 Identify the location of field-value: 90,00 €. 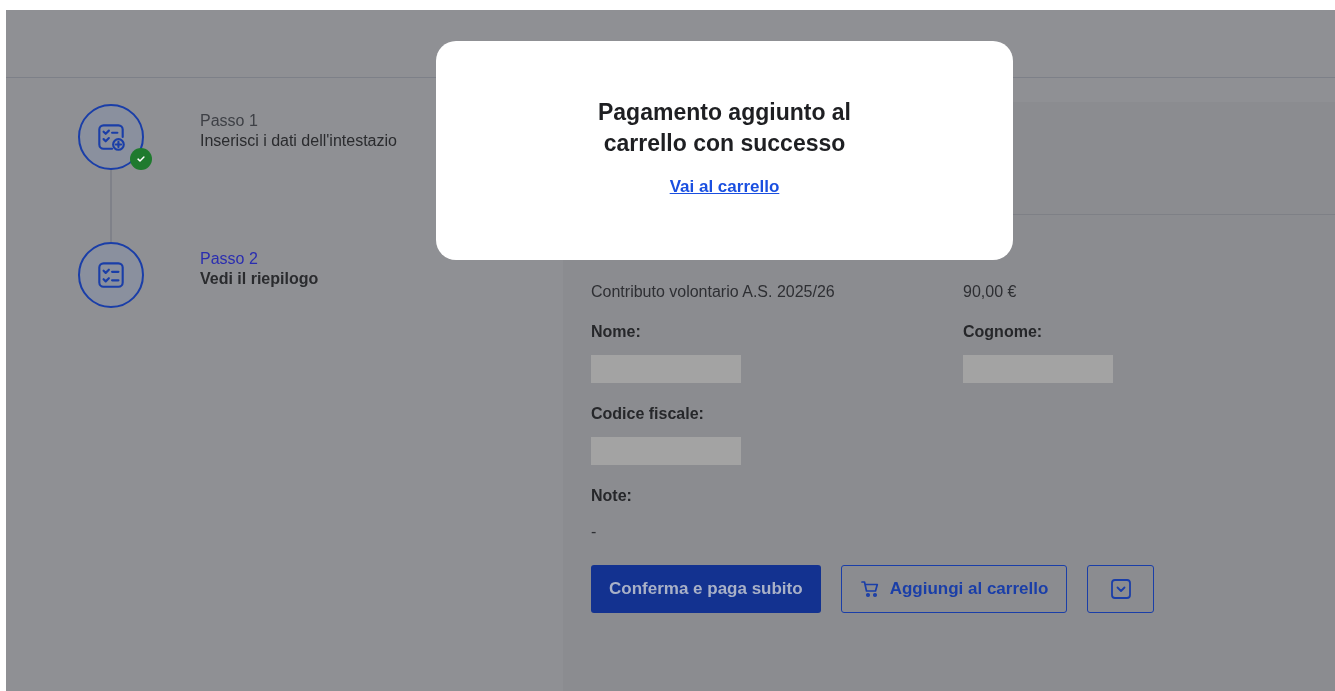
(990, 292).